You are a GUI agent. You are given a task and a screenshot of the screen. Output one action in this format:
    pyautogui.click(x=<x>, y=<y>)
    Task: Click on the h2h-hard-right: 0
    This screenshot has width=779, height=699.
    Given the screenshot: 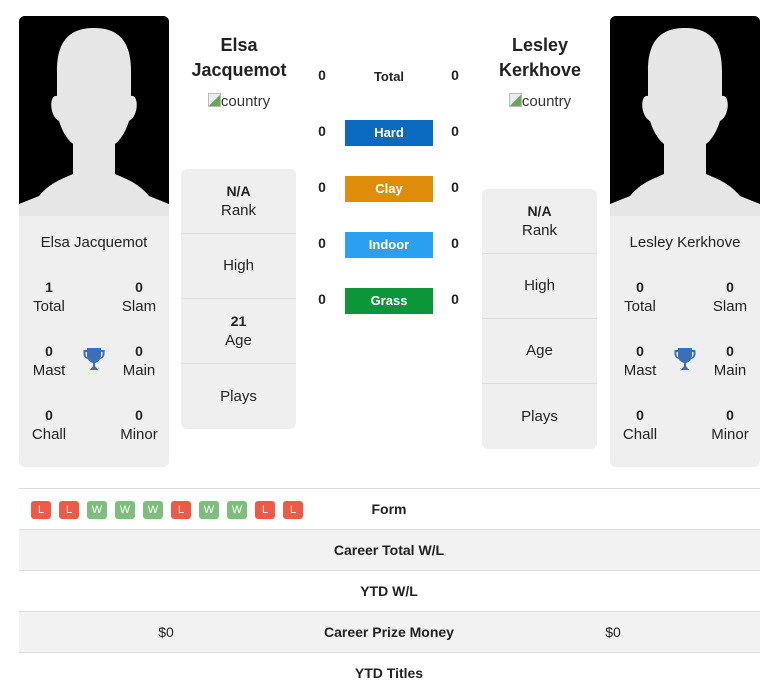 What is the action you would take?
    pyautogui.click(x=455, y=131)
    